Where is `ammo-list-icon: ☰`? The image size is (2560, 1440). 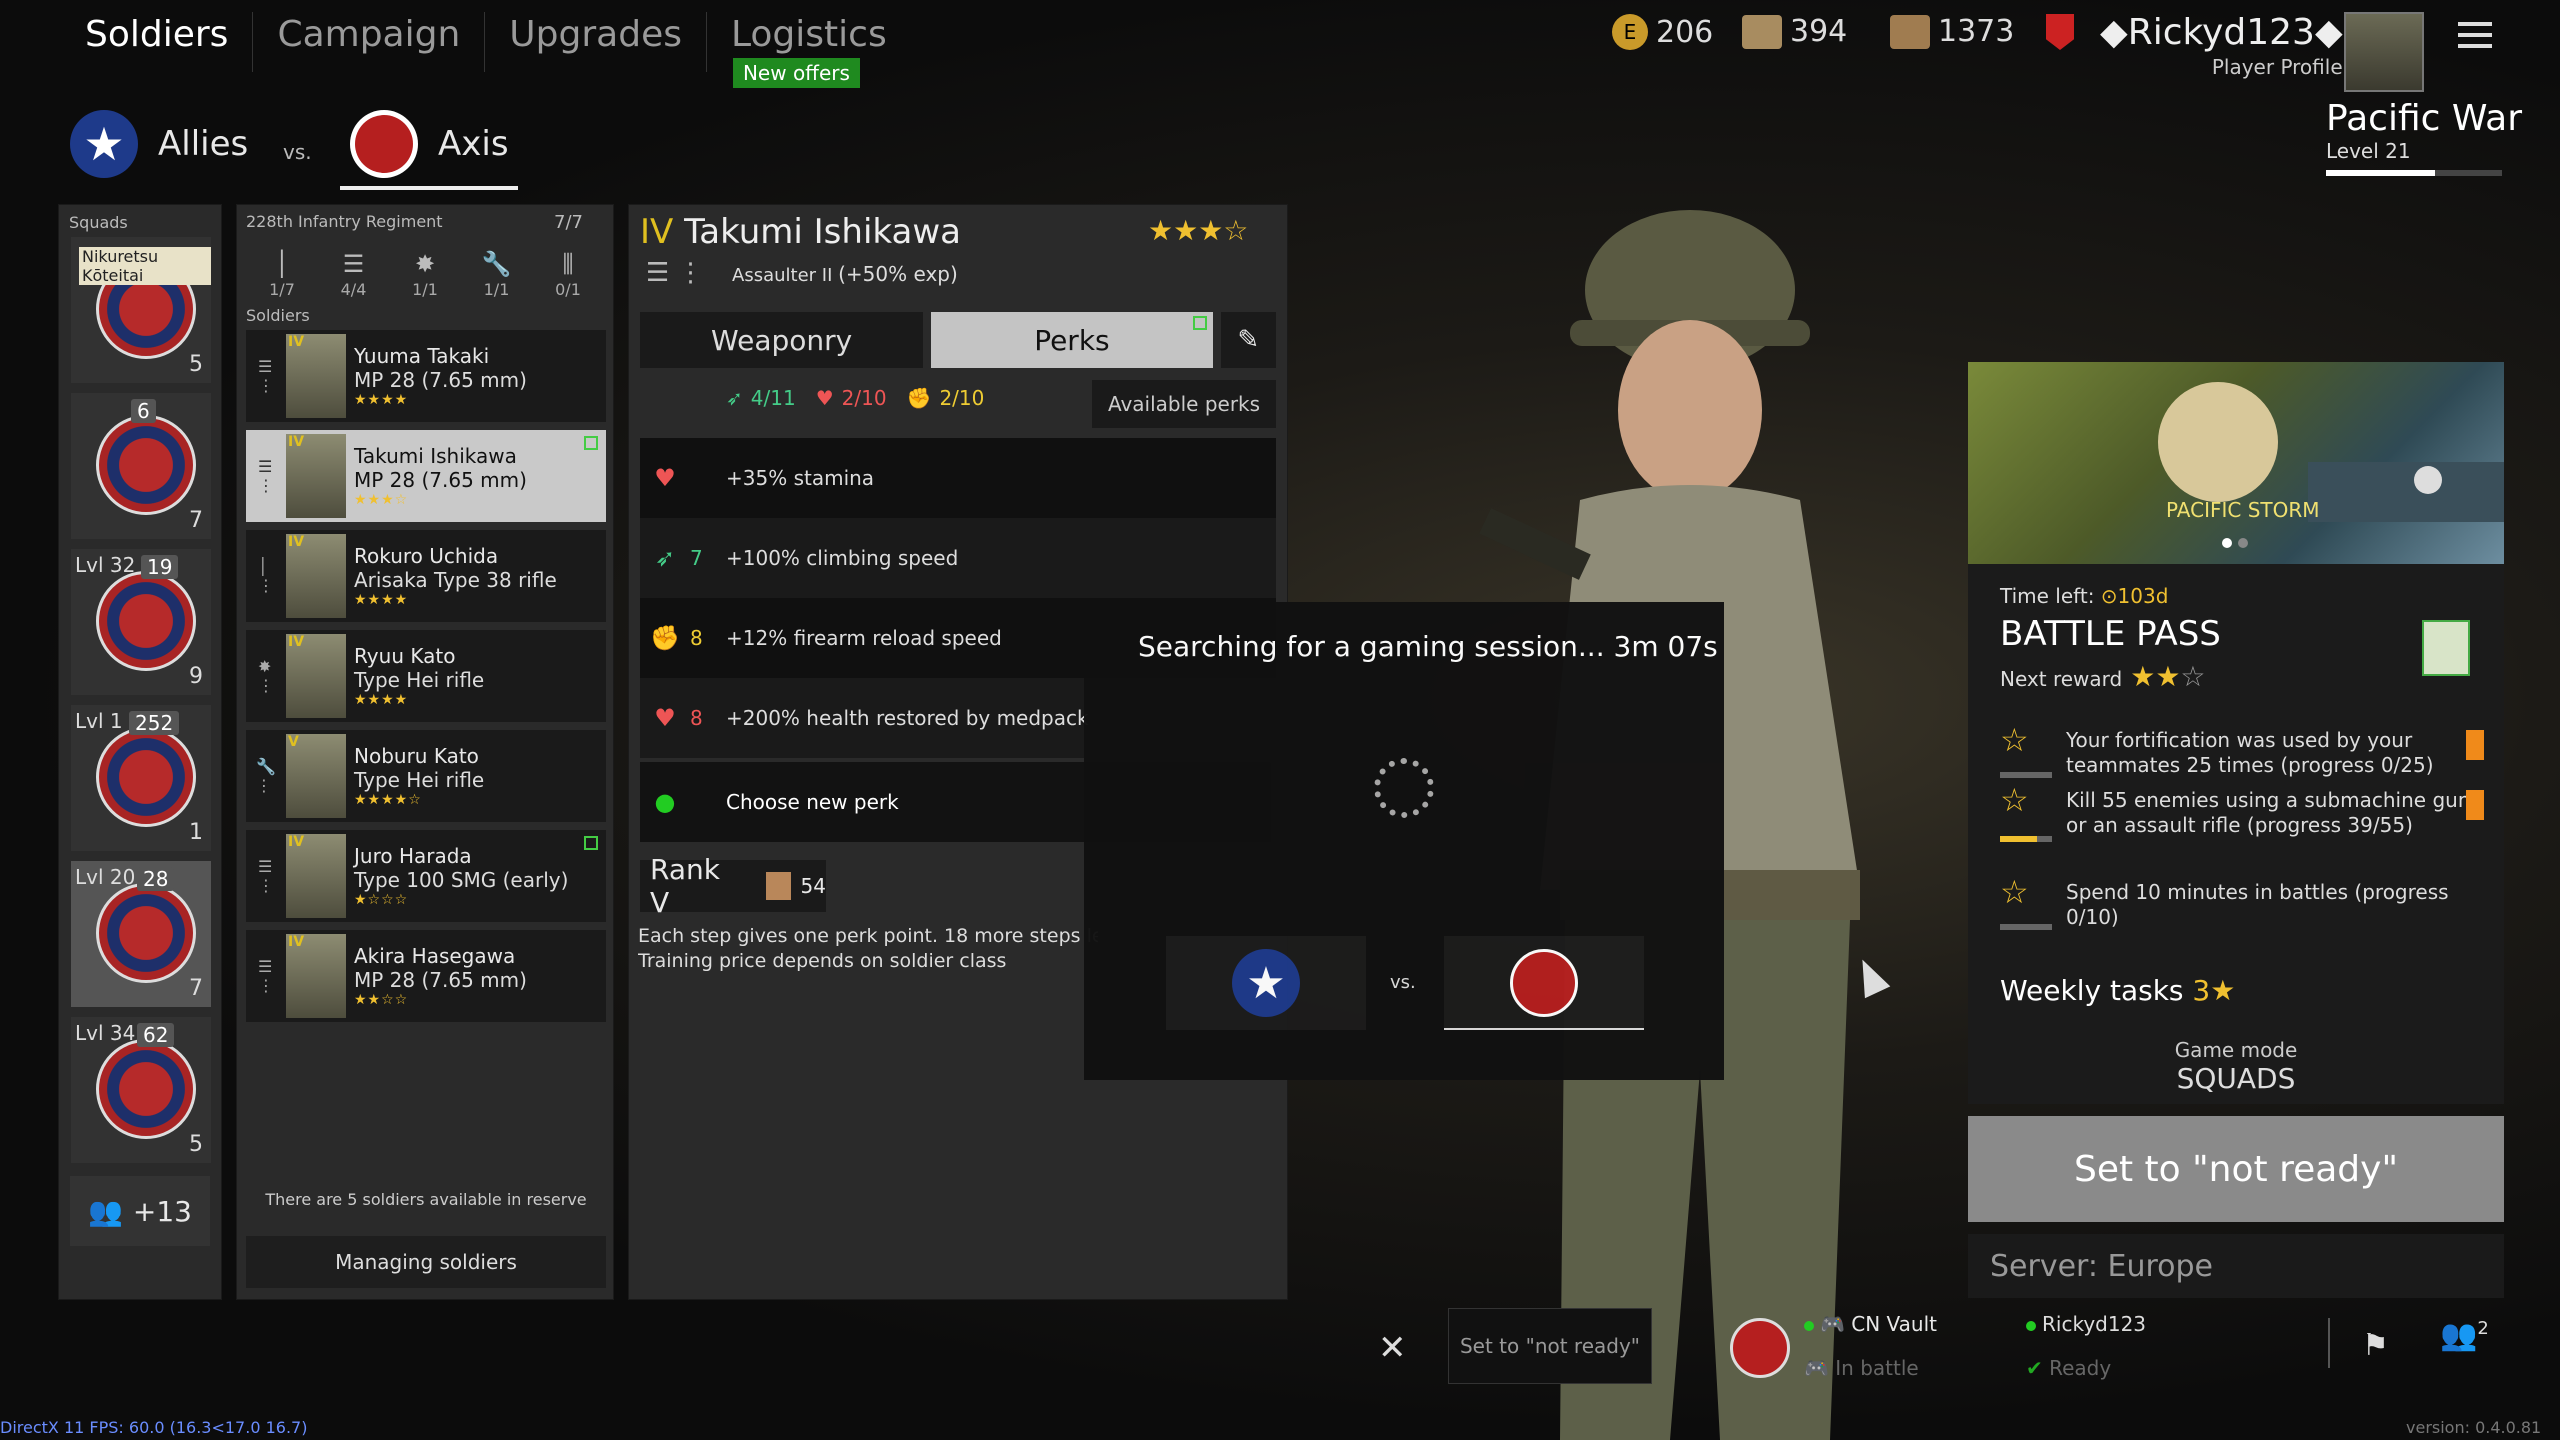
ammo-list-icon: ☰ is located at coordinates (353, 264).